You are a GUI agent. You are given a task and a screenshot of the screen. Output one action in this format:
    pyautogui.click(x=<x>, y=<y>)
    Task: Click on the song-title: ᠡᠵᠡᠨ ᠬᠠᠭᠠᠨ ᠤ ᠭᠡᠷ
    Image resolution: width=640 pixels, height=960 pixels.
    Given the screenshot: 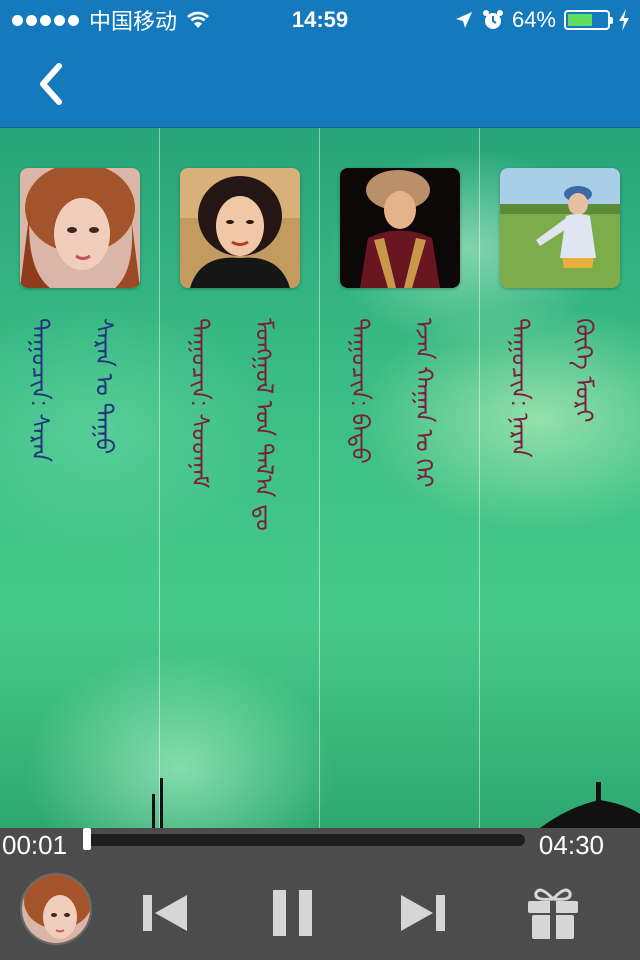 What is the action you would take?
    pyautogui.click(x=423, y=403)
    